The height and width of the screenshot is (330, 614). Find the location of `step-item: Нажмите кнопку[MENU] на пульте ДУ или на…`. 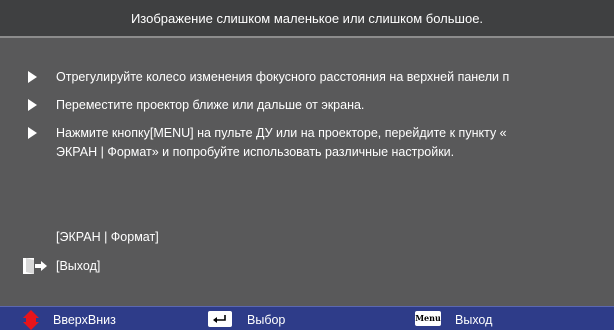

step-item: Нажмите кнопку[MENU] на пульте ДУ или на… is located at coordinates (318, 143).